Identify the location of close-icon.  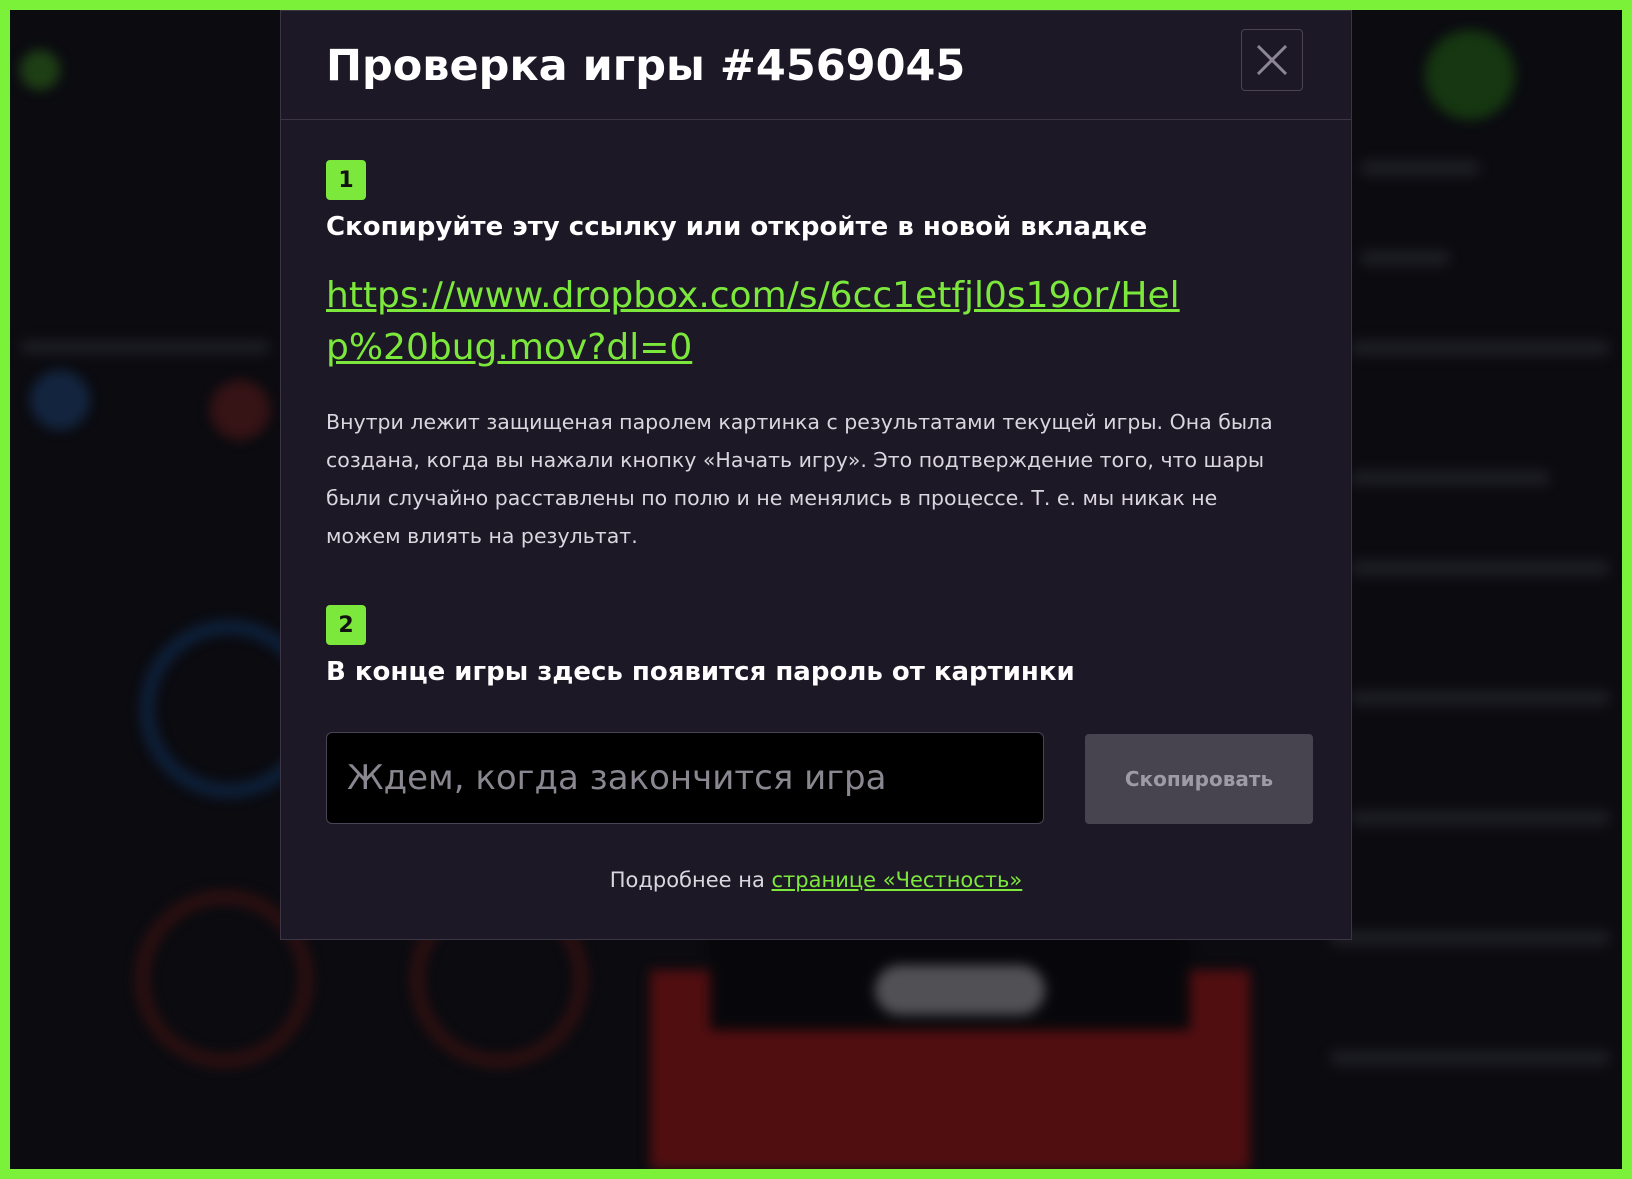
(1272, 60).